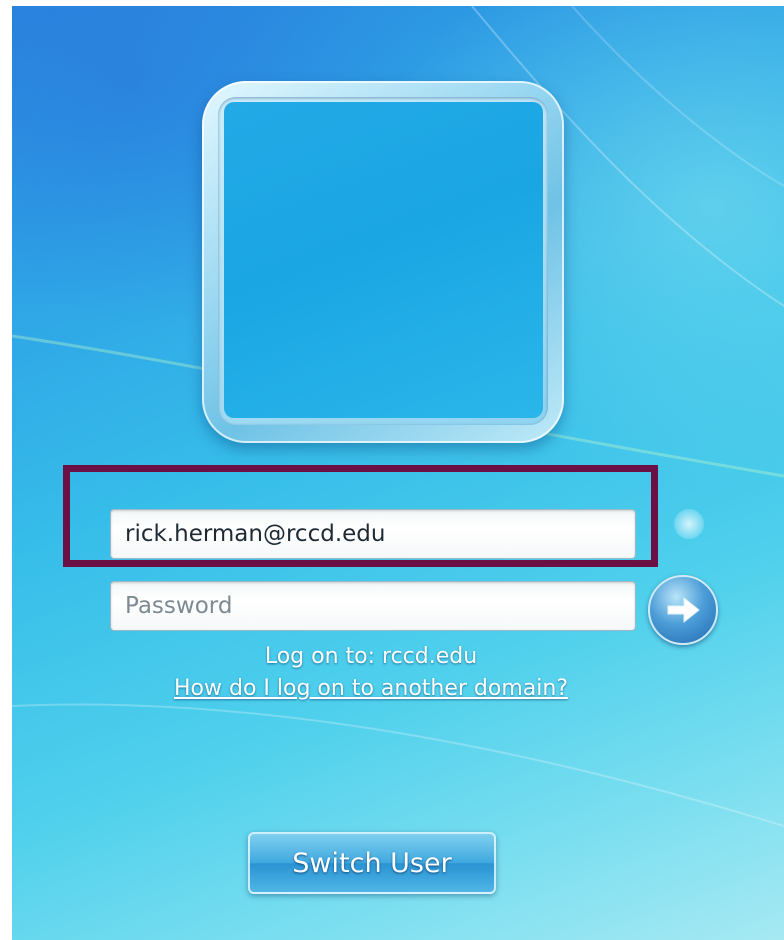  What do you see at coordinates (689, 524) in the screenshot?
I see `decorative-glow` at bounding box center [689, 524].